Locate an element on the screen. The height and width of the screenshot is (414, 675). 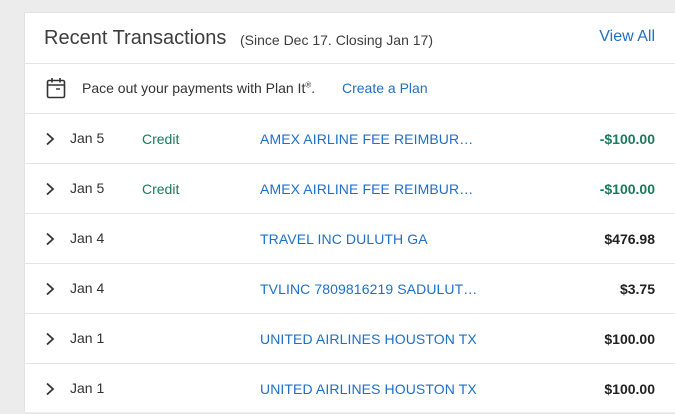
transaction-row: Jan 4 TVLINC 7809816219 SADULUT… $3.75 is located at coordinates (350, 289).